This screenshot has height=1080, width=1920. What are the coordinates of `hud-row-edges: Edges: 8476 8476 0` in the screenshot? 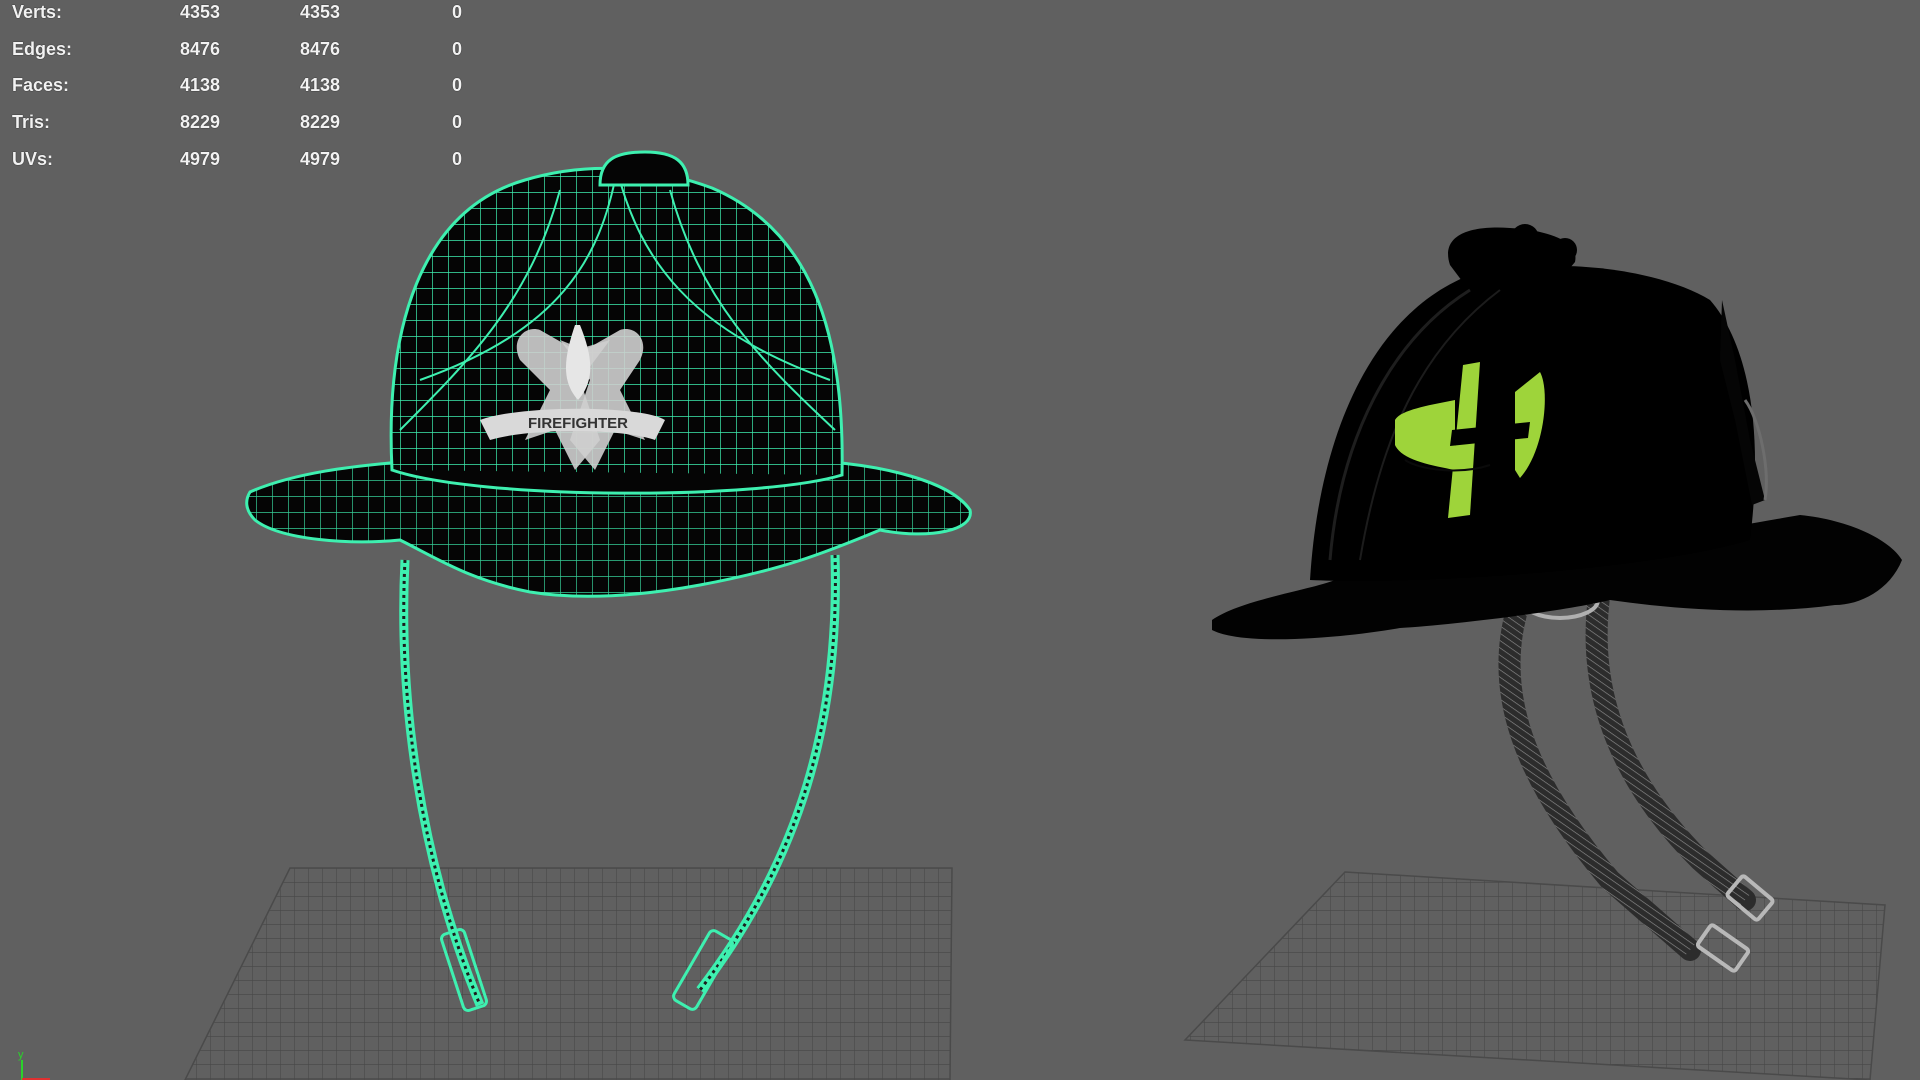 It's located at (247, 57).